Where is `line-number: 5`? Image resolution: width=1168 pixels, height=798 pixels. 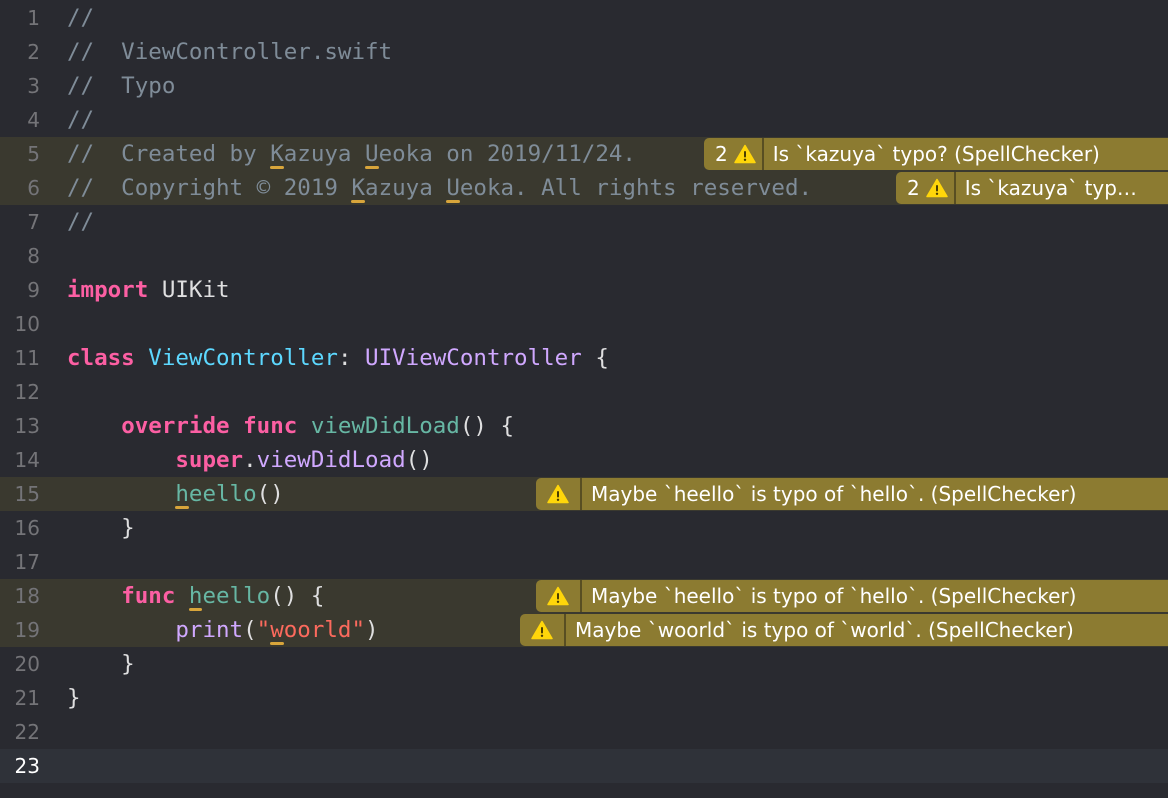 line-number: 5 is located at coordinates (33, 154).